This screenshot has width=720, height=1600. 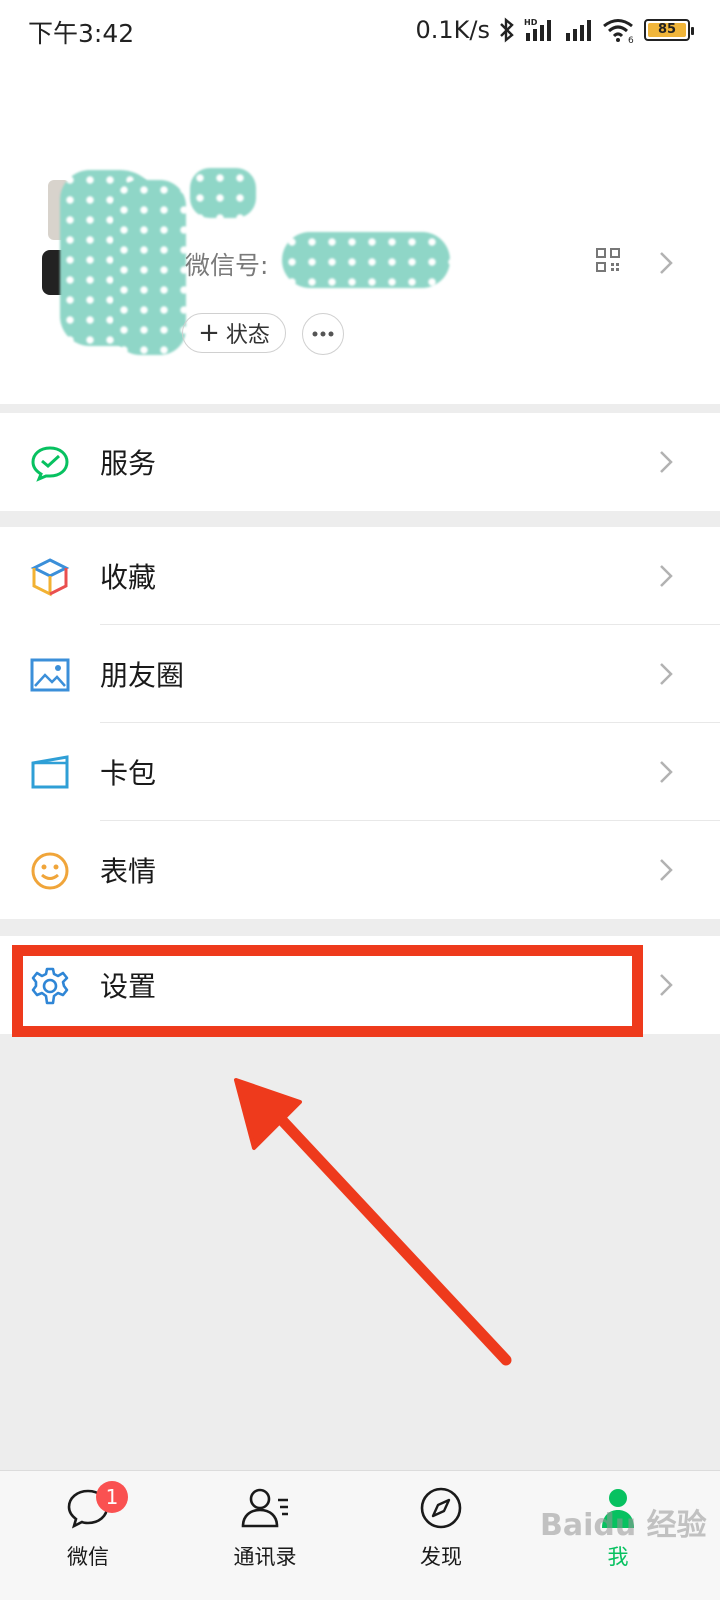 I want to click on status-time: 下午3:42, so click(x=81, y=33).